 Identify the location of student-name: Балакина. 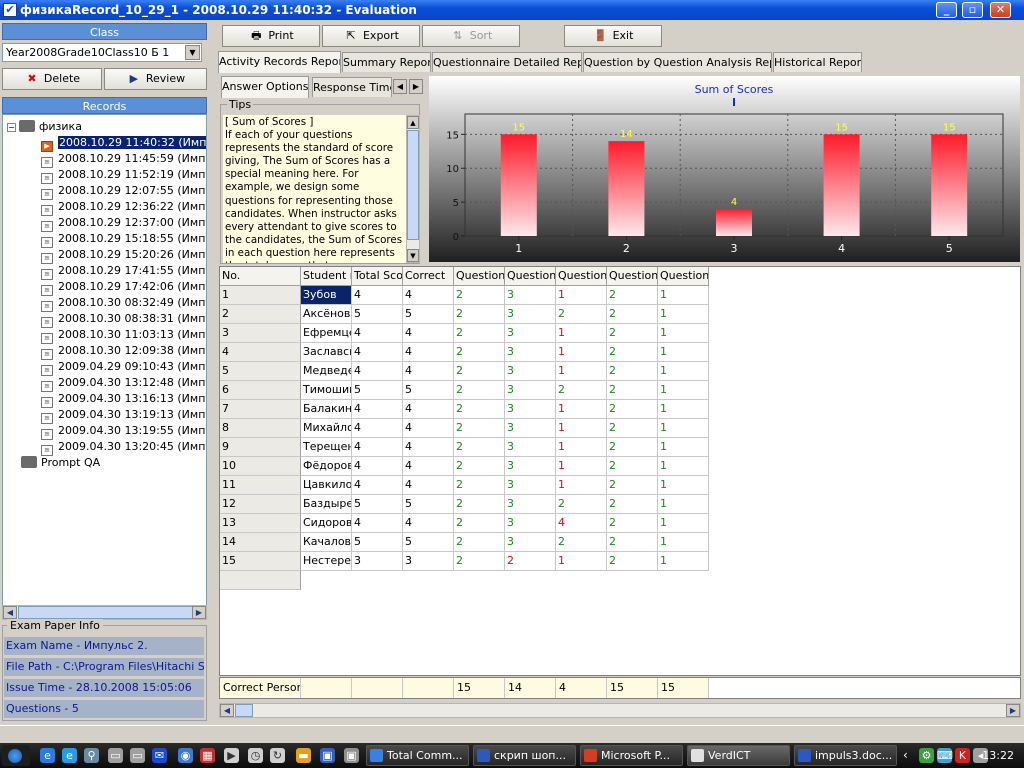
(326, 409).